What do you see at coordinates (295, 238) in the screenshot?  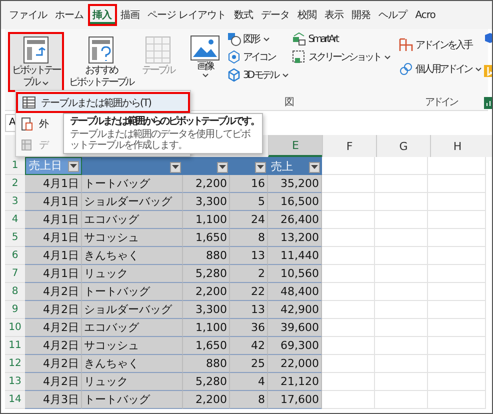 I see `table-cell: 13,200` at bounding box center [295, 238].